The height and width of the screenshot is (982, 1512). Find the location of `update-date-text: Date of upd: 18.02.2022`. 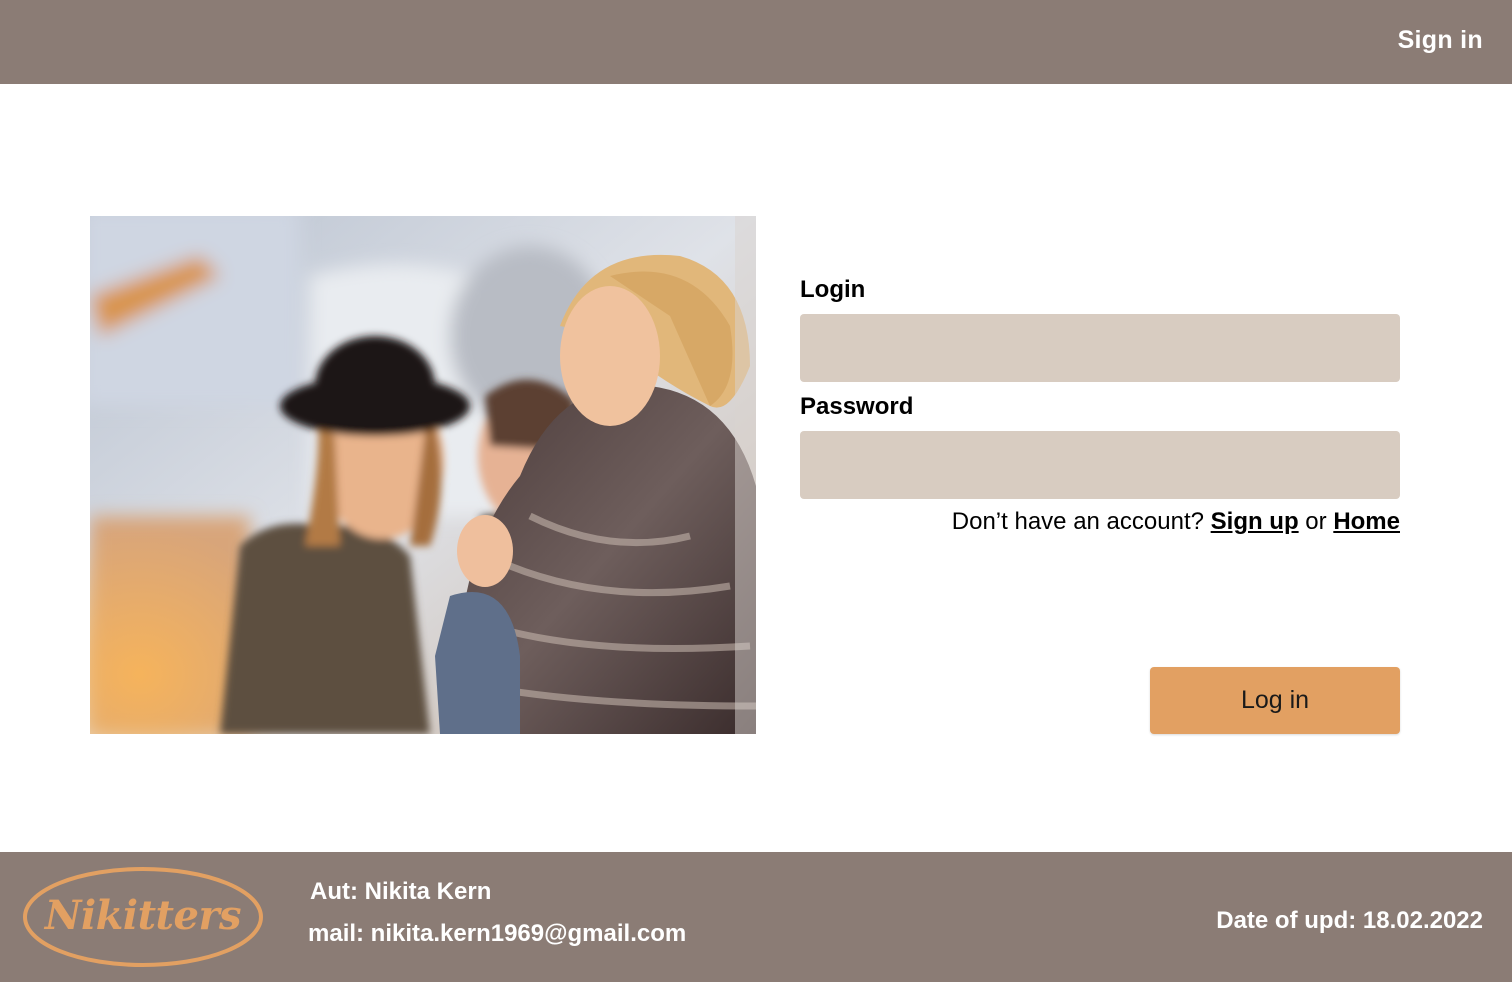

update-date-text: Date of upd: 18.02.2022 is located at coordinates (1349, 920).